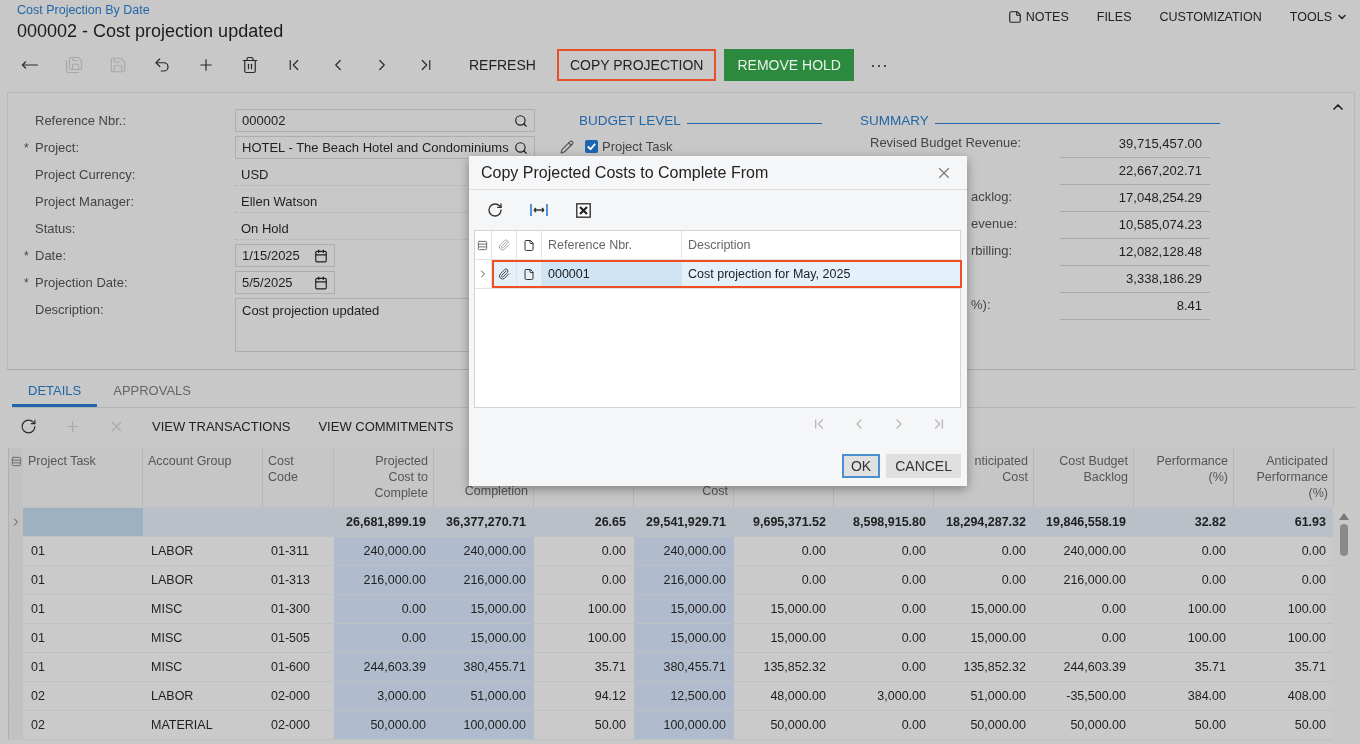 Image resolution: width=1360 pixels, height=744 pixels. I want to click on tab: APPROVALS, so click(152, 392).